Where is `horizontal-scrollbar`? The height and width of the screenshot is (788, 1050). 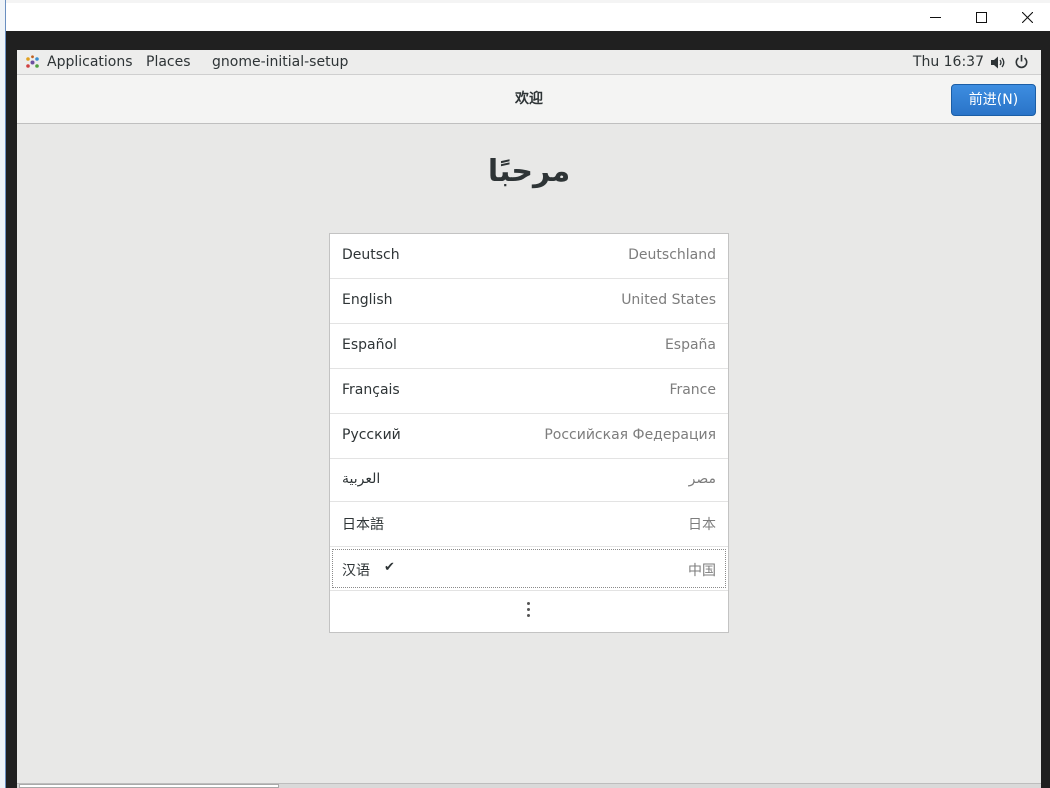 horizontal-scrollbar is located at coordinates (529, 785).